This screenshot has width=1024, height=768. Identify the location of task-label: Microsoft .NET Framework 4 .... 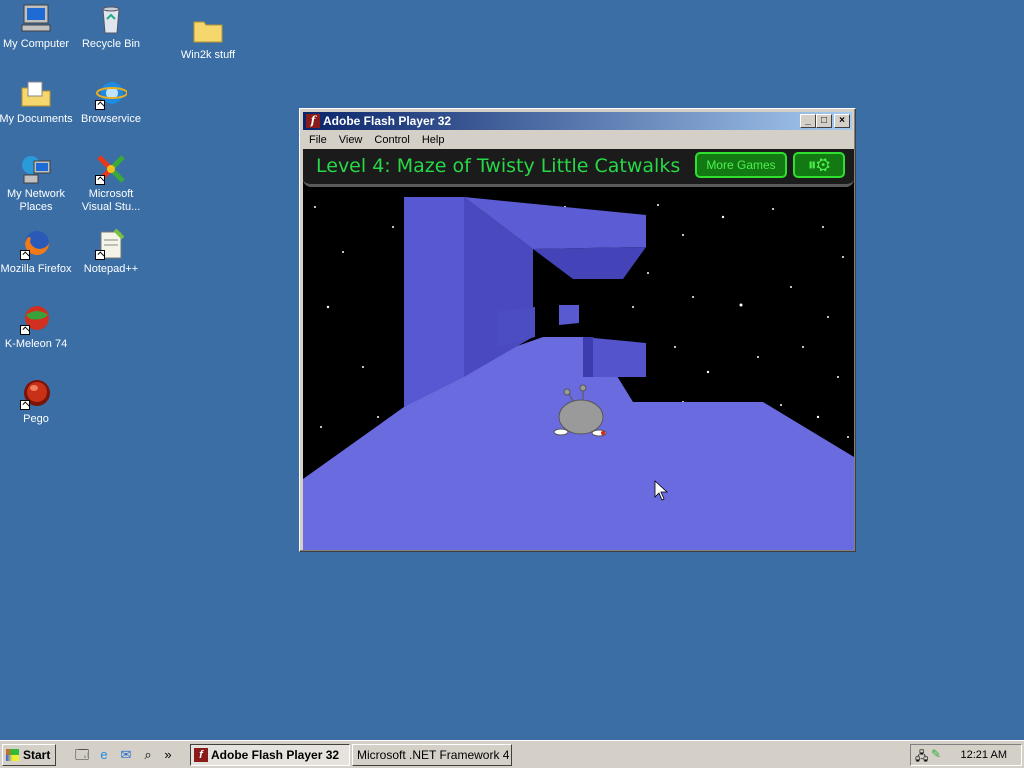
(434, 755).